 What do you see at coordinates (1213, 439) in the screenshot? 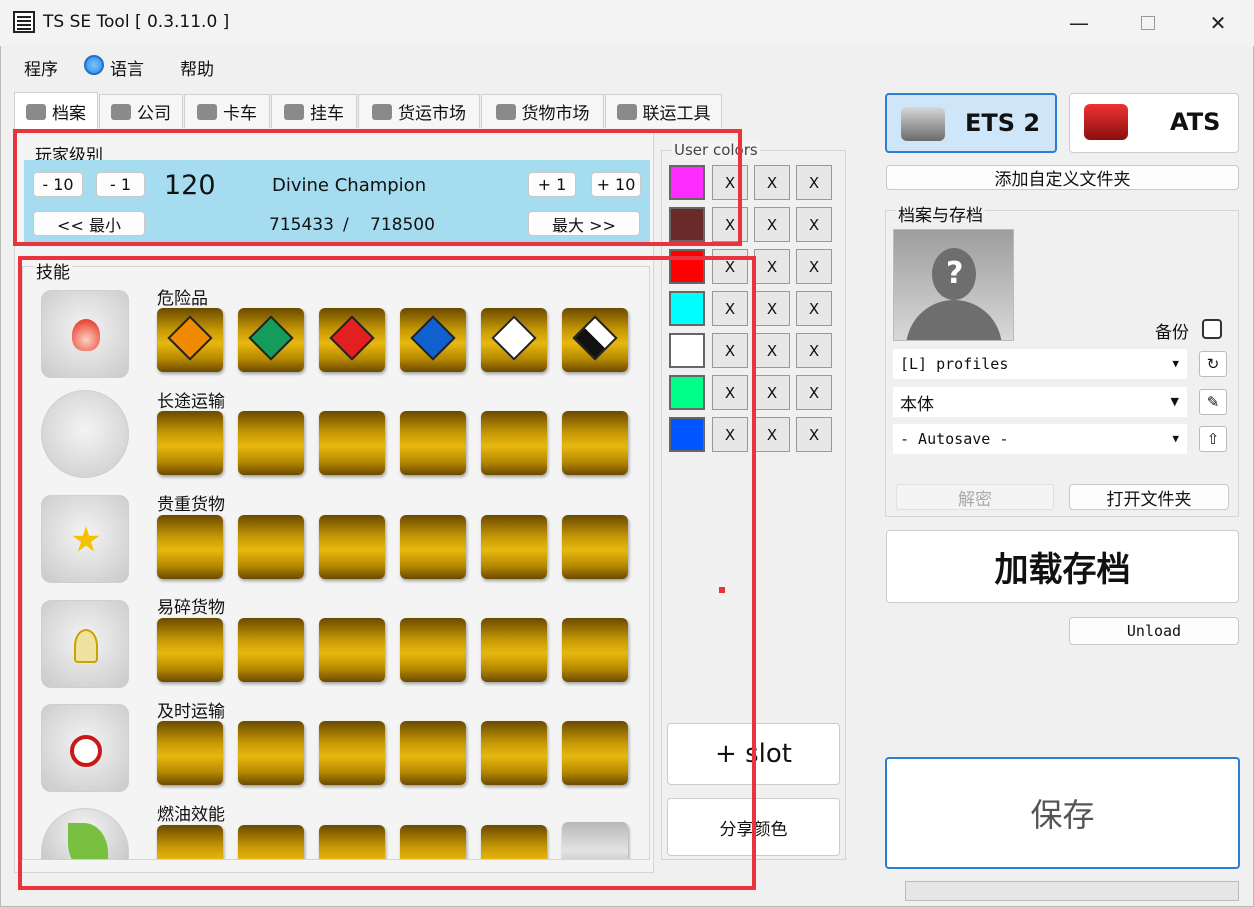
I see `export-save-button: ⇧` at bounding box center [1213, 439].